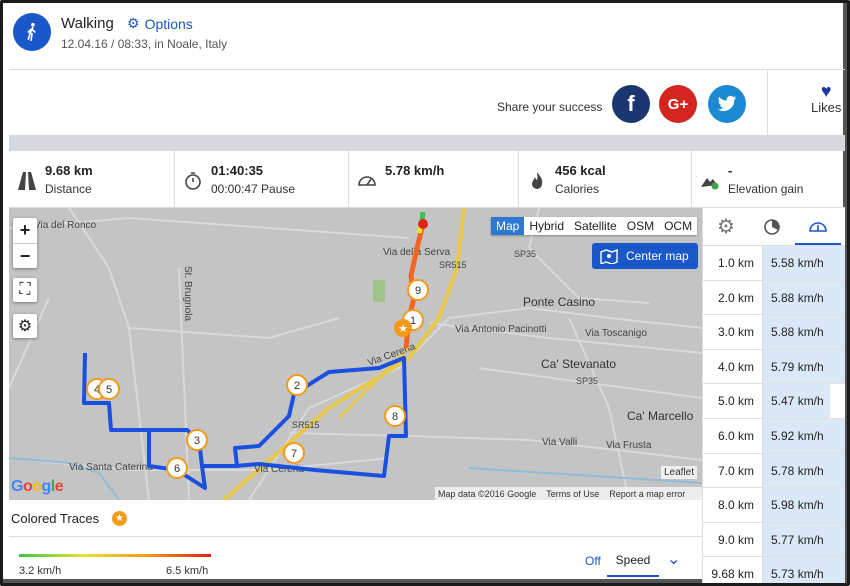 This screenshot has width=850, height=586. What do you see at coordinates (537, 180) in the screenshot?
I see `flame-icon` at bounding box center [537, 180].